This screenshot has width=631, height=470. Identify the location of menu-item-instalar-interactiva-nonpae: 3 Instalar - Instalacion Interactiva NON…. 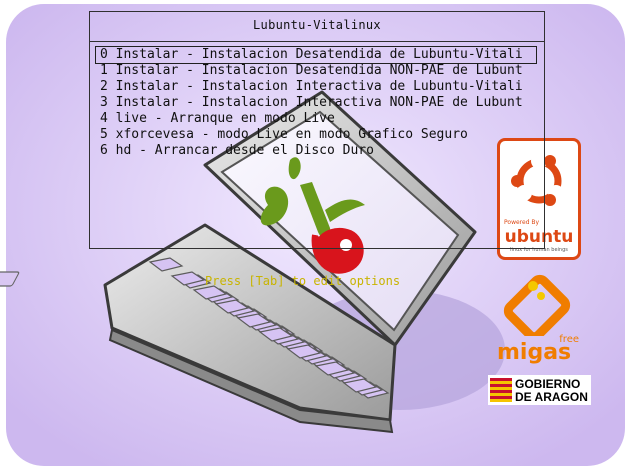
(316, 103).